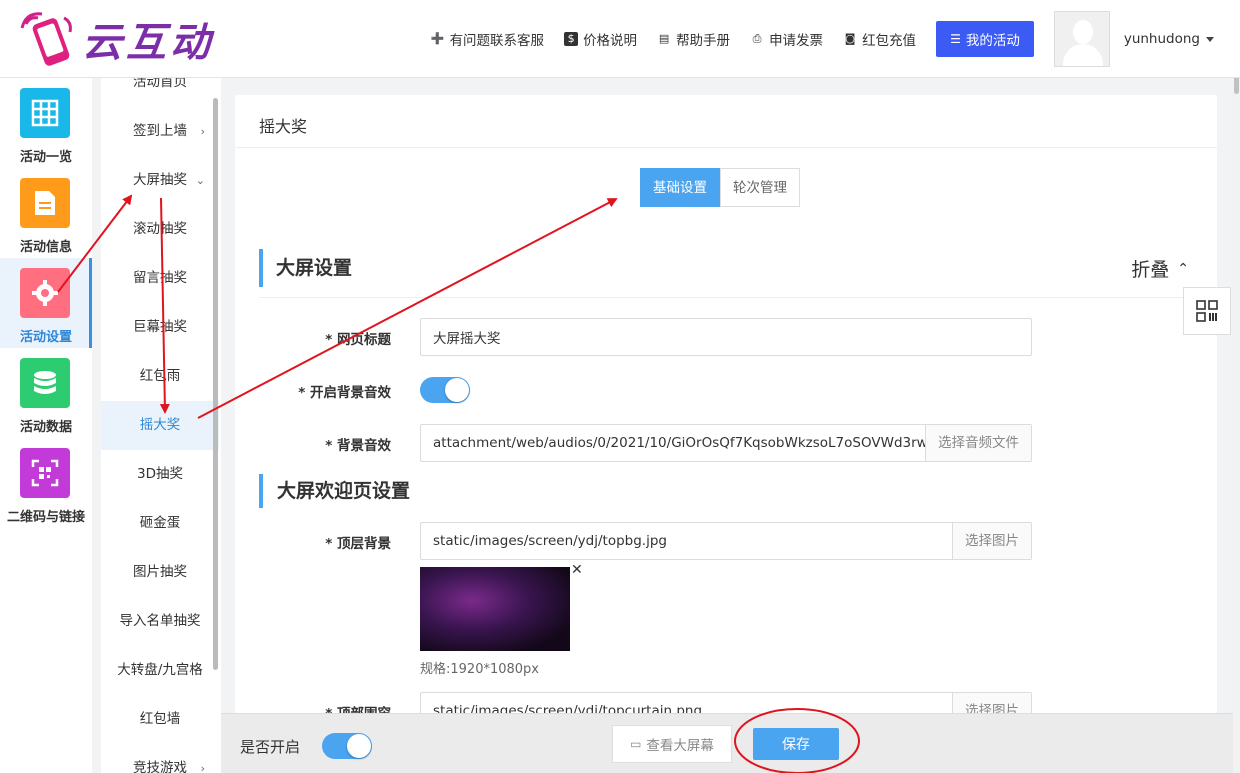  Describe the element at coordinates (1150, 270) in the screenshot. I see `fold-label: 折叠` at that location.